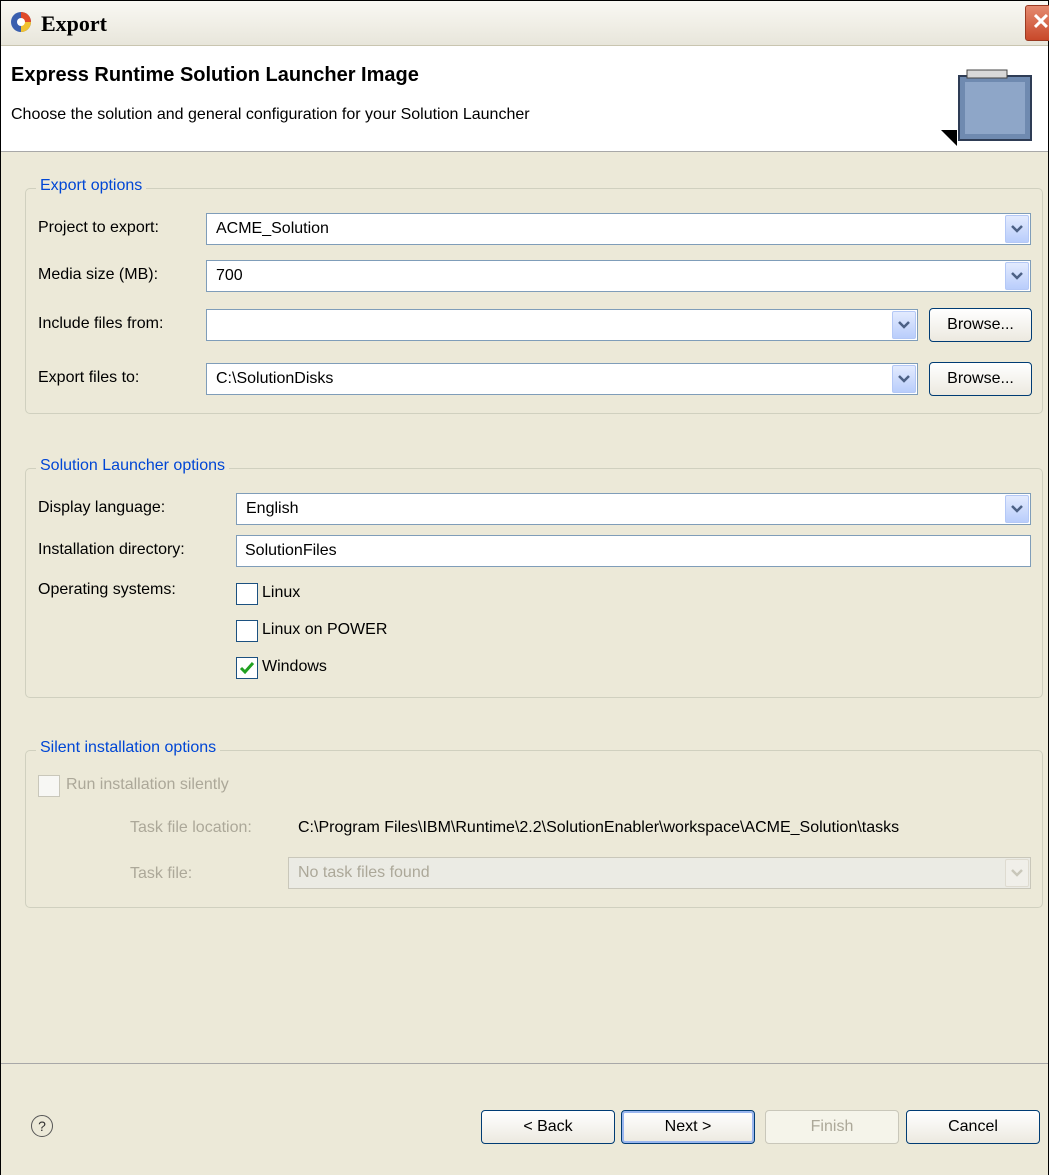  I want to click on checkmark-icon, so click(247, 668).